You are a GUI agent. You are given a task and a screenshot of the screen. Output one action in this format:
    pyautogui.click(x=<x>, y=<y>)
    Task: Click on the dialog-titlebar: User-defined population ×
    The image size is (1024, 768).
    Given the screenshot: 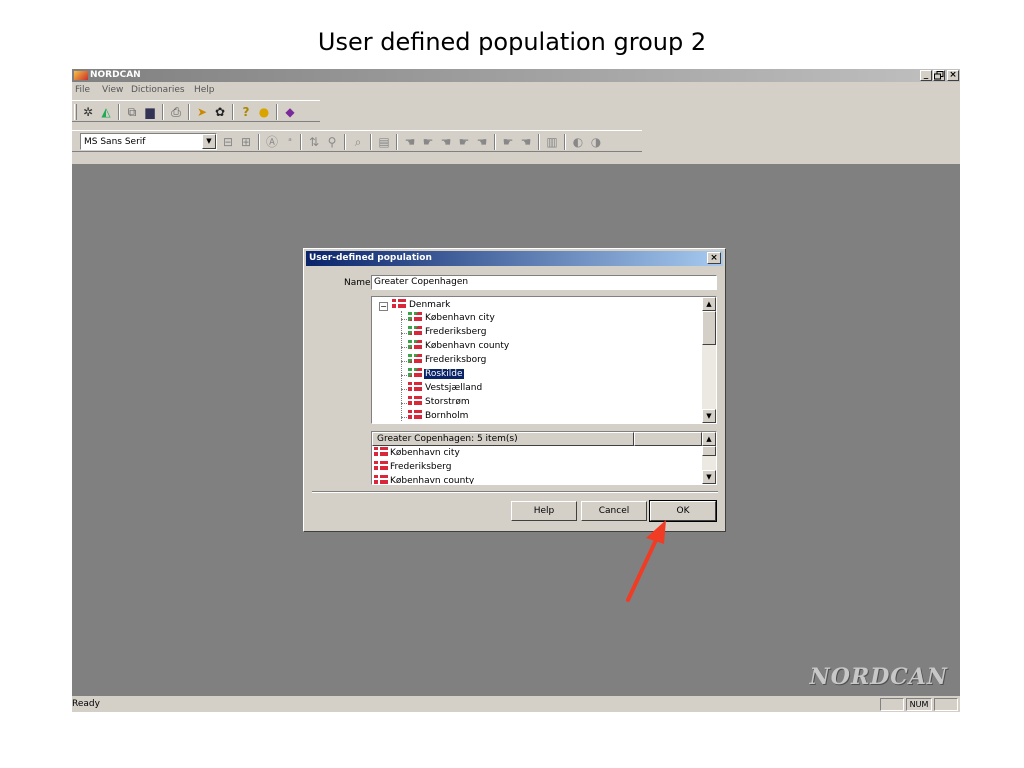 What is the action you would take?
    pyautogui.click(x=514, y=258)
    